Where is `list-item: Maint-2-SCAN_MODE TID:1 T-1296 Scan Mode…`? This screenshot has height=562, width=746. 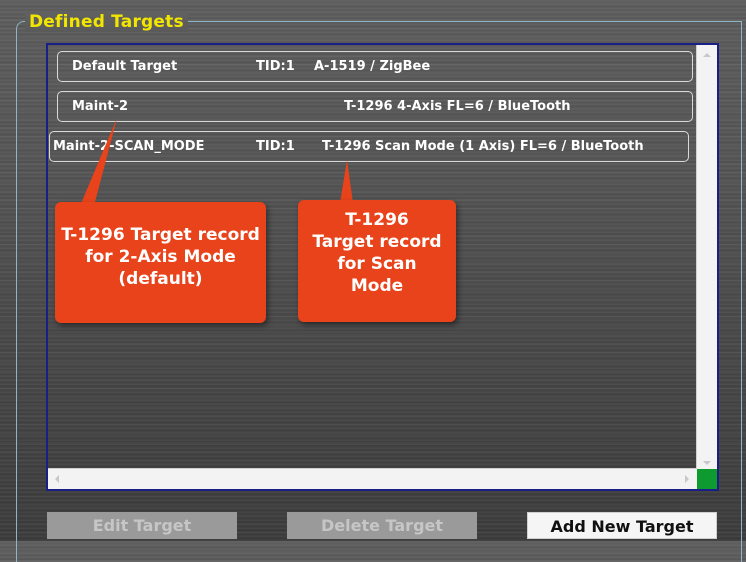
list-item: Maint-2-SCAN_MODE TID:1 T-1296 Scan Mode… is located at coordinates (369, 146).